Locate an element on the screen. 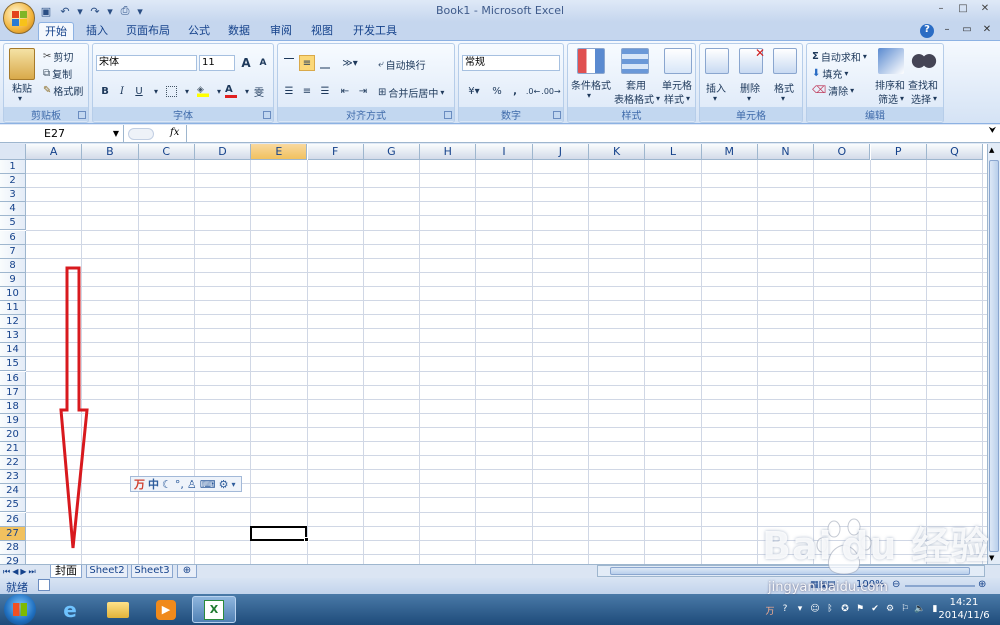  decrease-decimal-icon: .00→ is located at coordinates (550, 91).